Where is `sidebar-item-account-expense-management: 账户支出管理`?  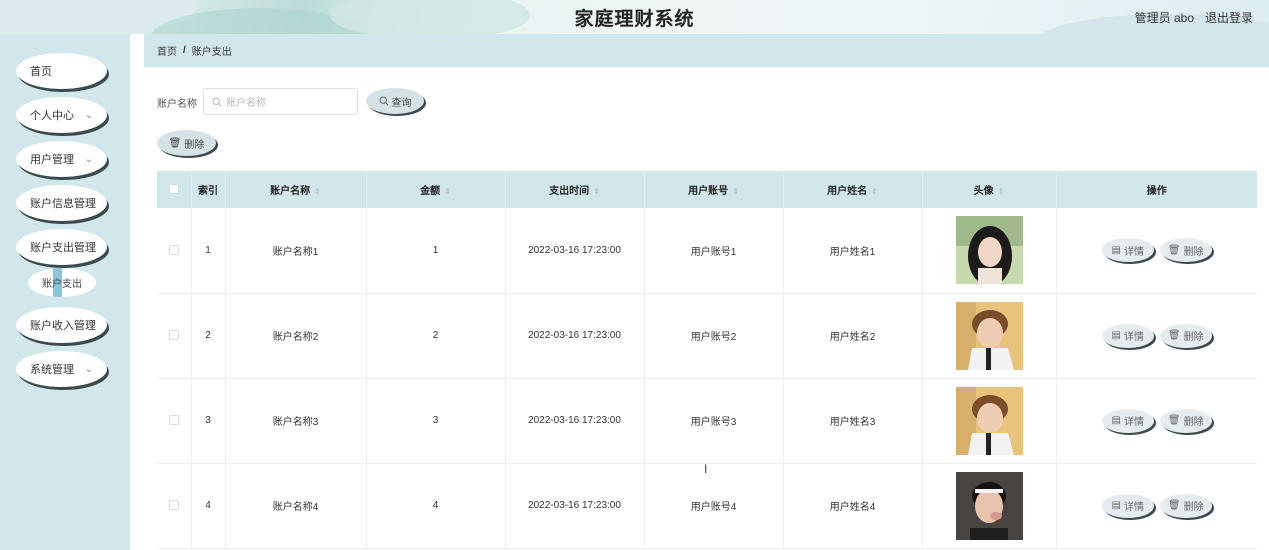 sidebar-item-account-expense-management: 账户支出管理 is located at coordinates (61, 247).